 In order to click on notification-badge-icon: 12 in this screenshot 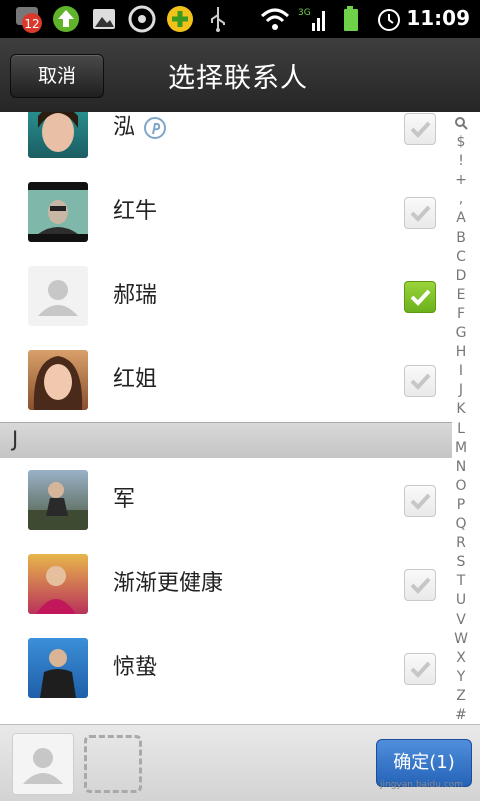, I will do `click(30, 19)`.